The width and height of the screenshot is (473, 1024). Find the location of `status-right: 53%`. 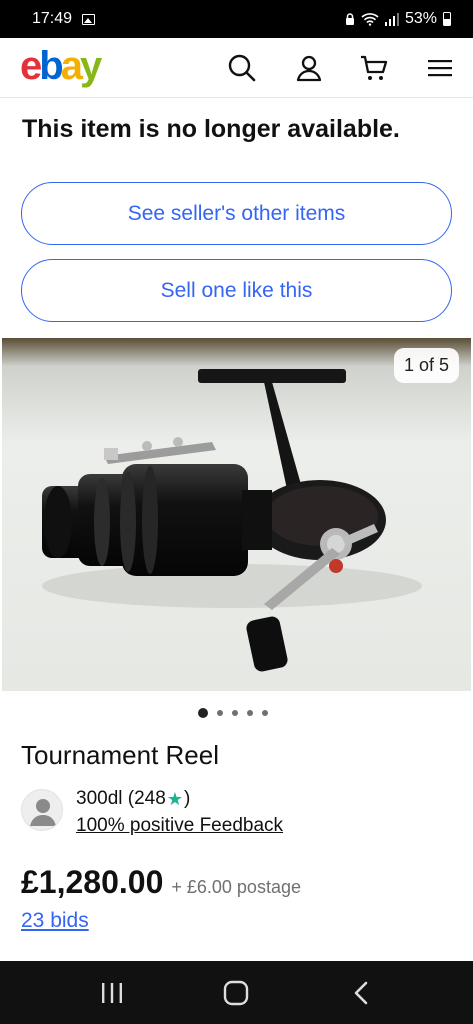

status-right: 53% is located at coordinates (398, 19).